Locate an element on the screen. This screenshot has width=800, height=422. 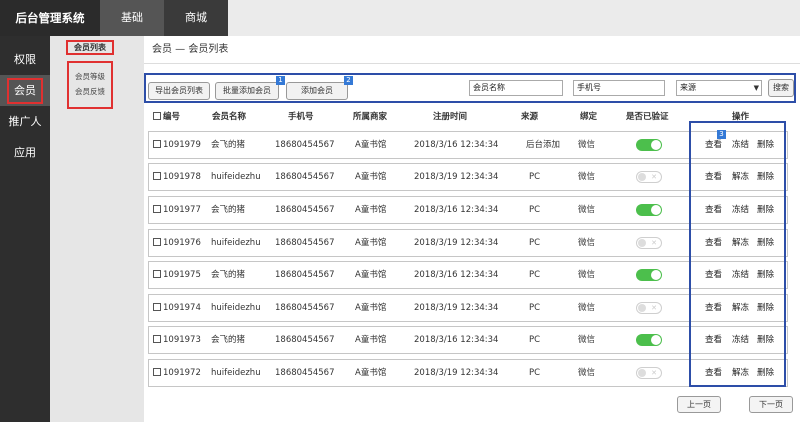
sidebar-item-permissions: 权限 is located at coordinates (25, 59).